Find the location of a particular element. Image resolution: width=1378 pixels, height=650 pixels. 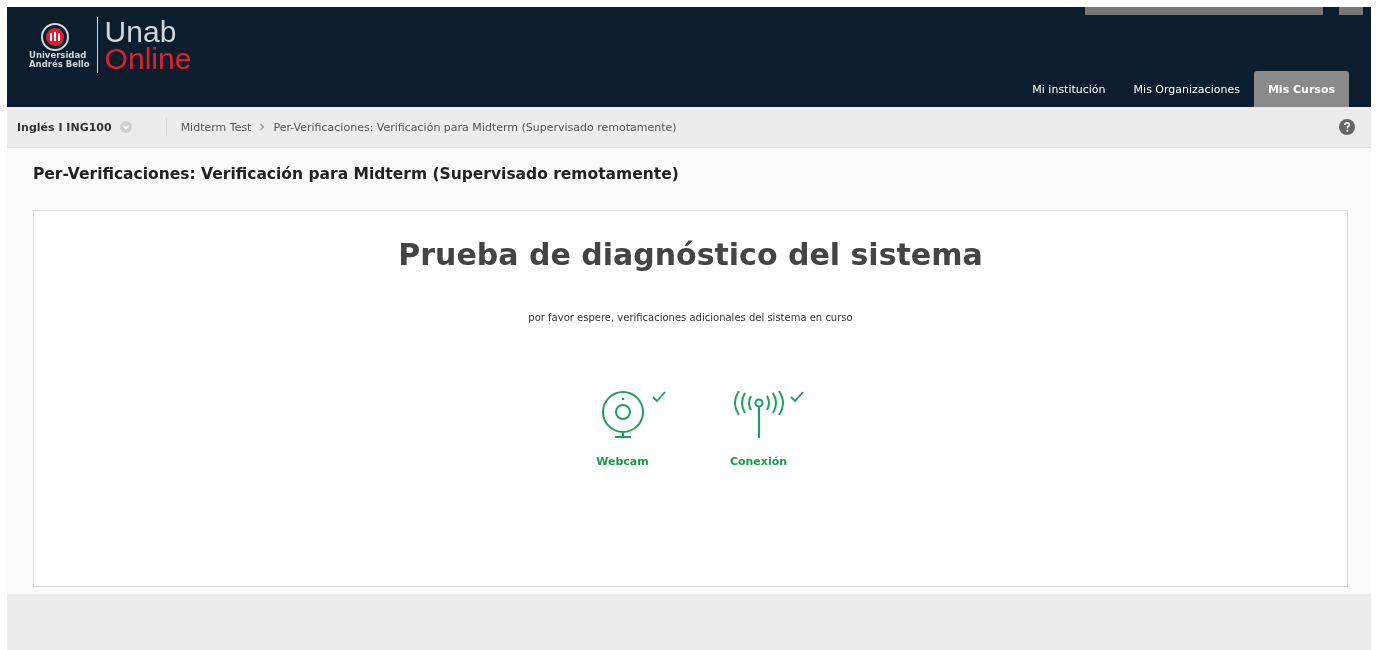

check-label: Webcam is located at coordinates (622, 461).